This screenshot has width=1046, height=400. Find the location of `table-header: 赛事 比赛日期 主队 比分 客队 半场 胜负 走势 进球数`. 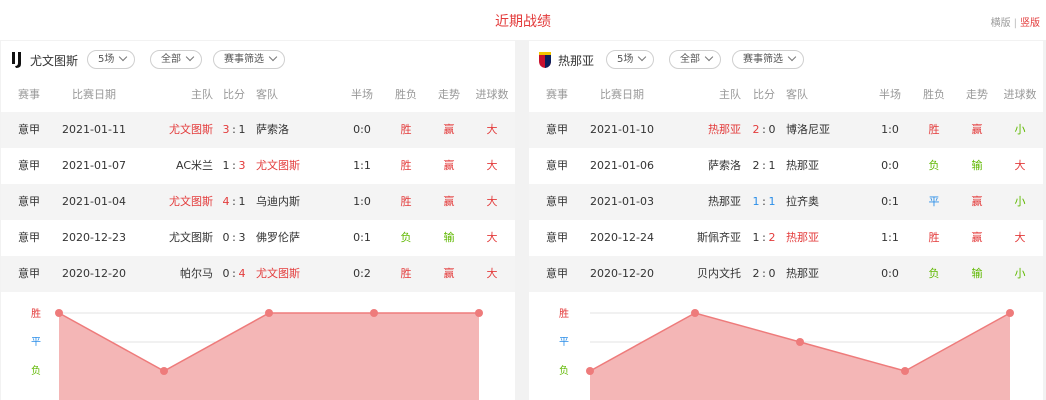

table-header: 赛事 比赛日期 主队 比分 客队 半场 胜负 走势 进球数 is located at coordinates (786, 95).